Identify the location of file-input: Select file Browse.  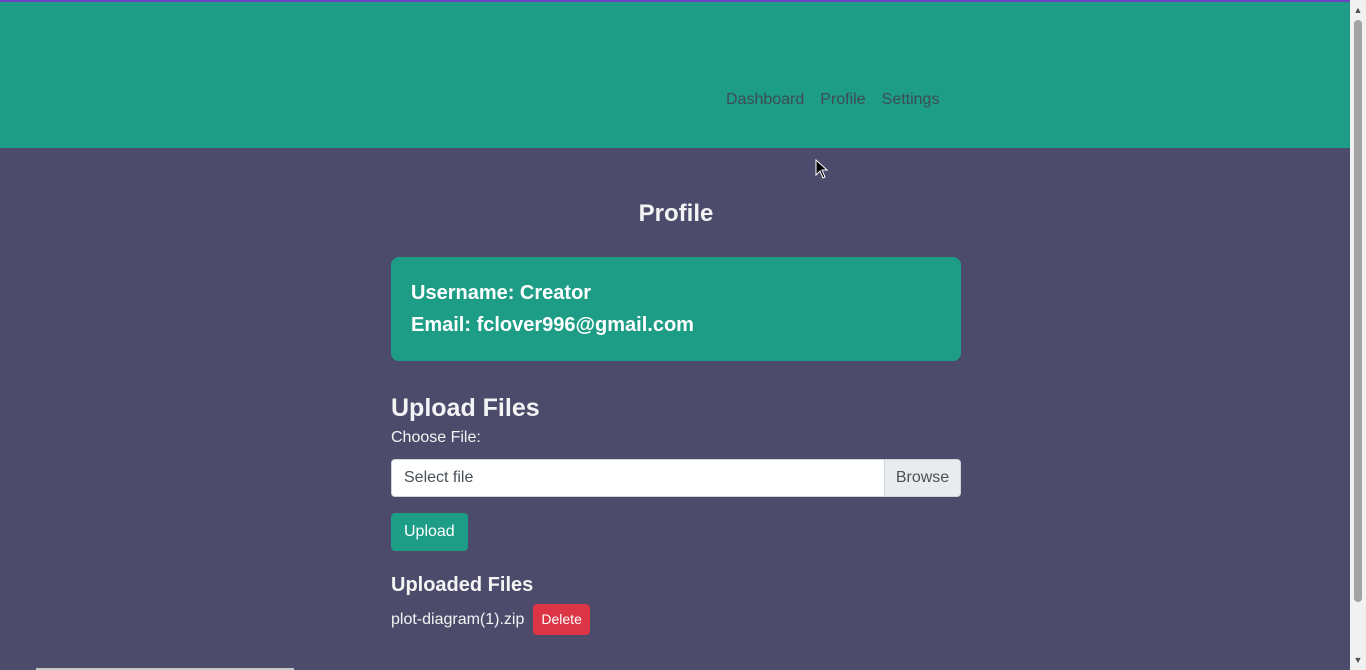
(676, 478).